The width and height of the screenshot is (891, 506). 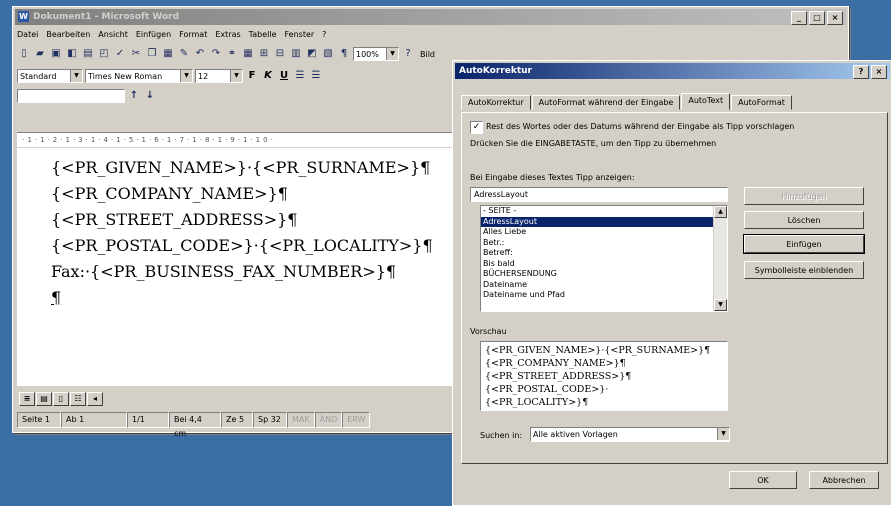 I want to click on print-icon: ▤, so click(x=88, y=54).